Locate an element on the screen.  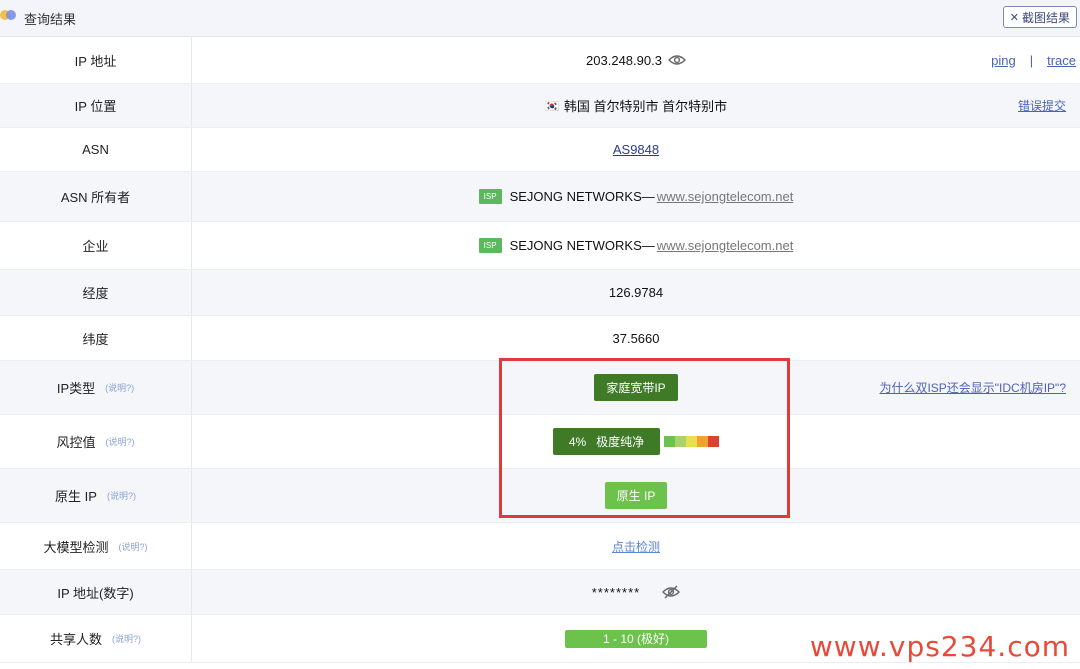
eye-icon is located at coordinates (676, 60).